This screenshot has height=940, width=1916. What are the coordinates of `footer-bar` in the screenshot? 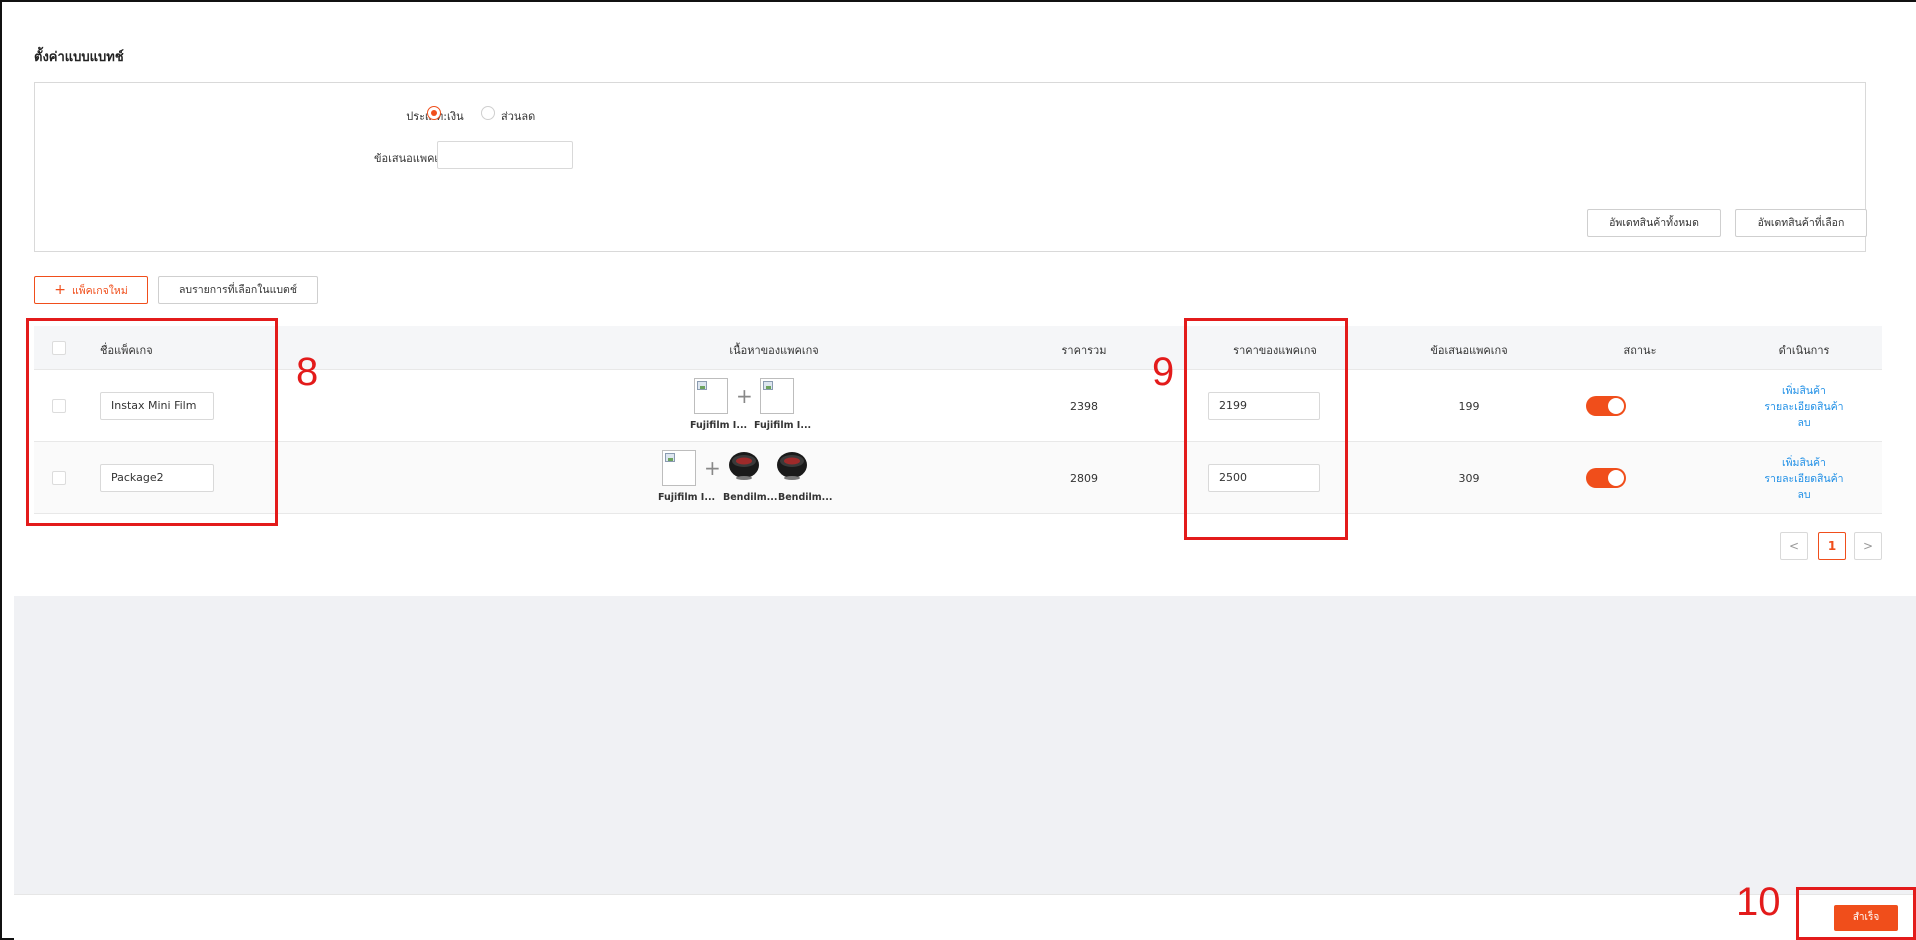 It's located at (965, 917).